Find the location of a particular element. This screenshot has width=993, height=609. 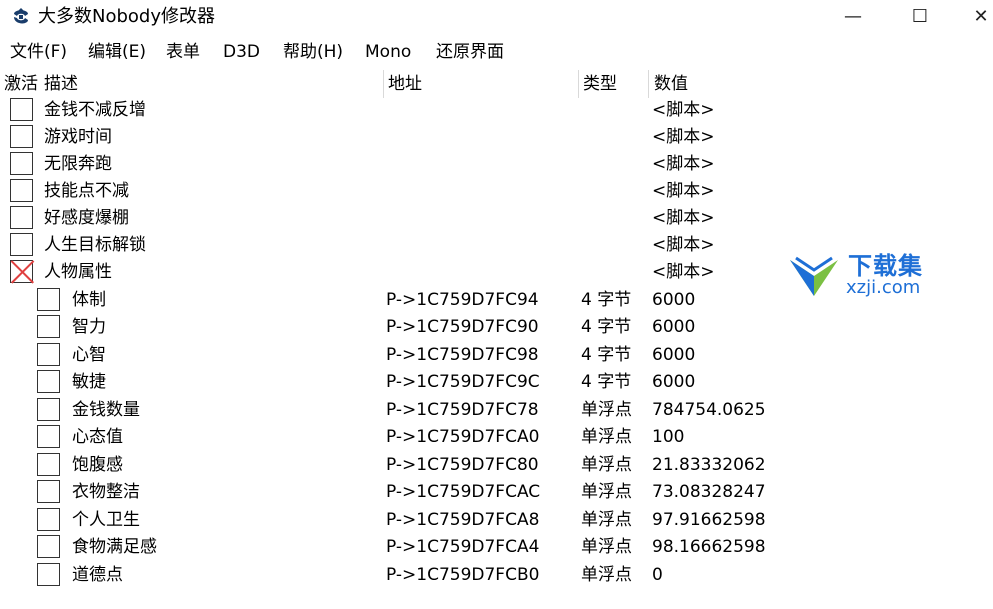

menu-mono: Mono is located at coordinates (388, 52).